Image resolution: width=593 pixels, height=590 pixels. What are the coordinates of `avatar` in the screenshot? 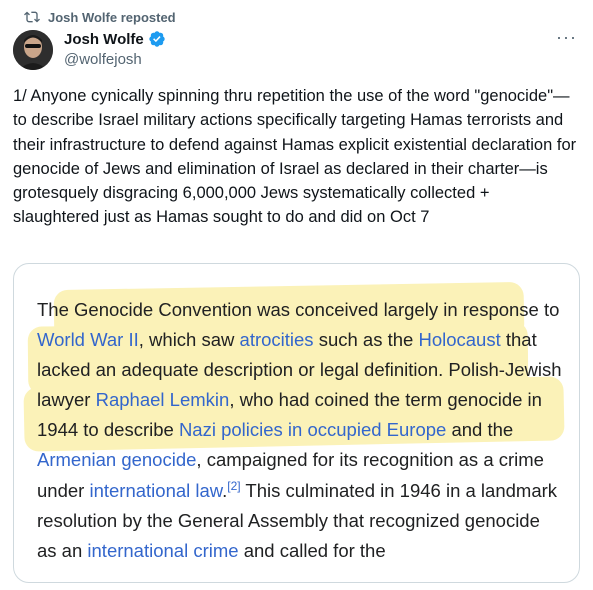 It's located at (33, 50).